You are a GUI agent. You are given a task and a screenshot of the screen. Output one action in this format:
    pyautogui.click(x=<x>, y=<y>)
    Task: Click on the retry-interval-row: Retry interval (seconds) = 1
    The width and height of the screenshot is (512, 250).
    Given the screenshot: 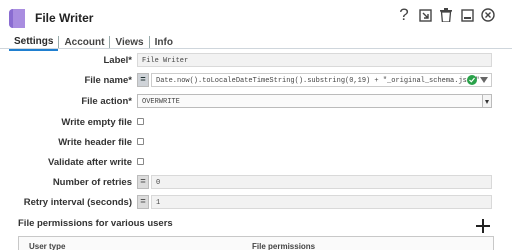 What is the action you would take?
    pyautogui.click(x=256, y=202)
    